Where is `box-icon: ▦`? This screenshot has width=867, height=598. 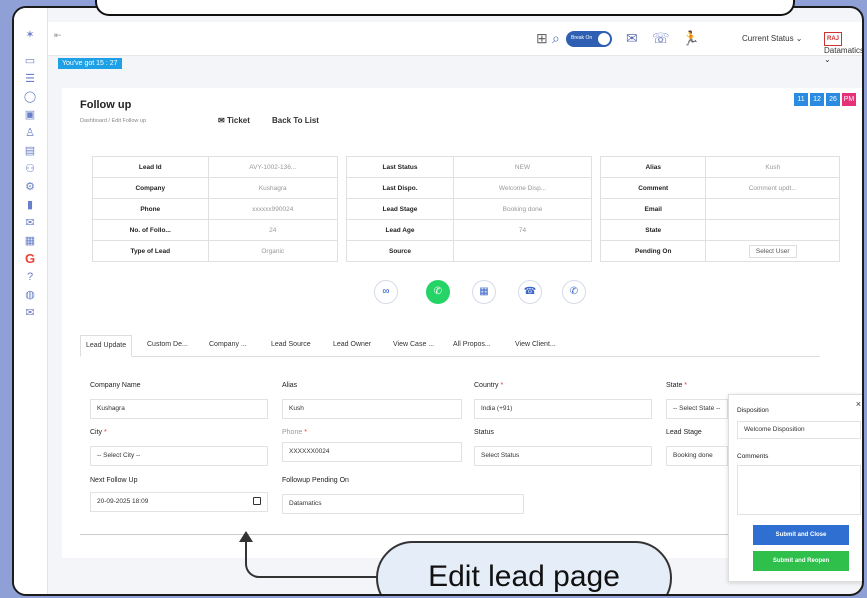
box-icon: ▦ is located at coordinates (30, 241).